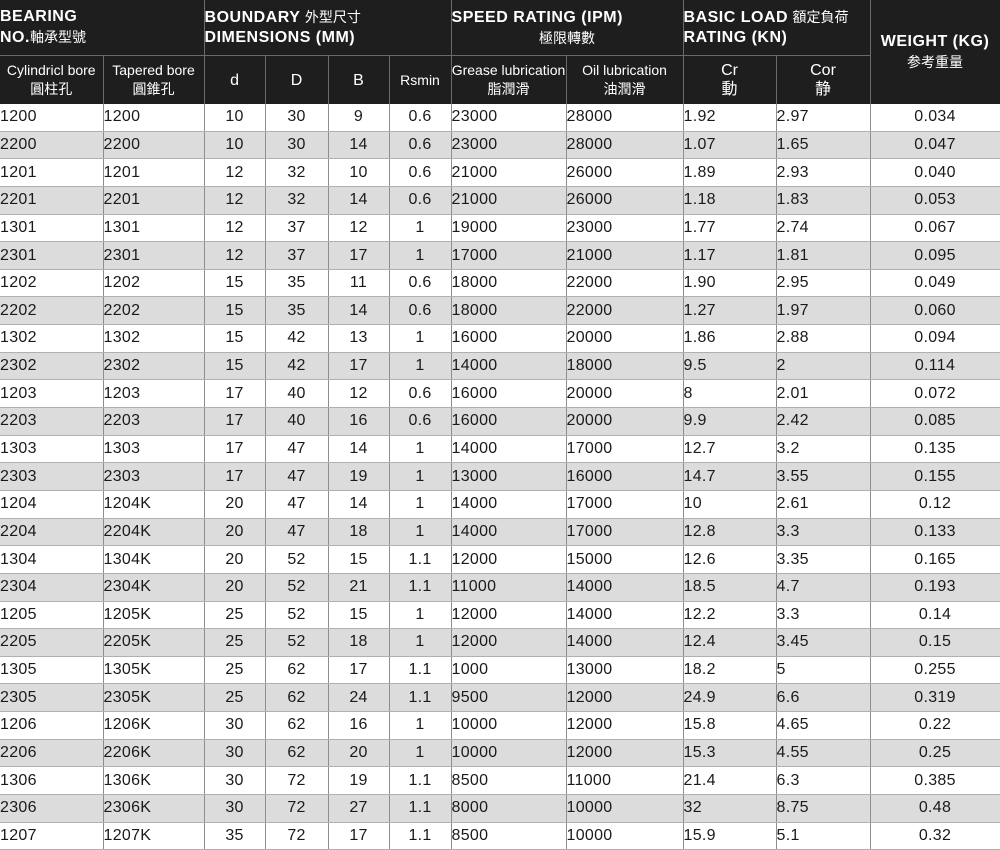 This screenshot has height=850, width=1000. What do you see at coordinates (935, 532) in the screenshot?
I see `cell-weight: 0.133` at bounding box center [935, 532].